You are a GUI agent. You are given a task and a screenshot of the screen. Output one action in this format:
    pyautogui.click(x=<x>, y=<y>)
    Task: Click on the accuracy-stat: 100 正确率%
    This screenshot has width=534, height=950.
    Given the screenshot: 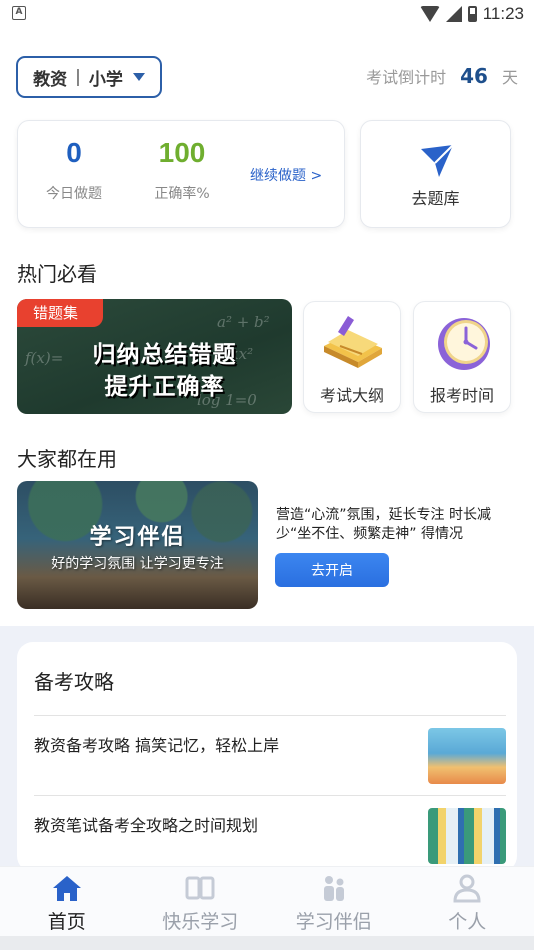 What is the action you would take?
    pyautogui.click(x=182, y=170)
    